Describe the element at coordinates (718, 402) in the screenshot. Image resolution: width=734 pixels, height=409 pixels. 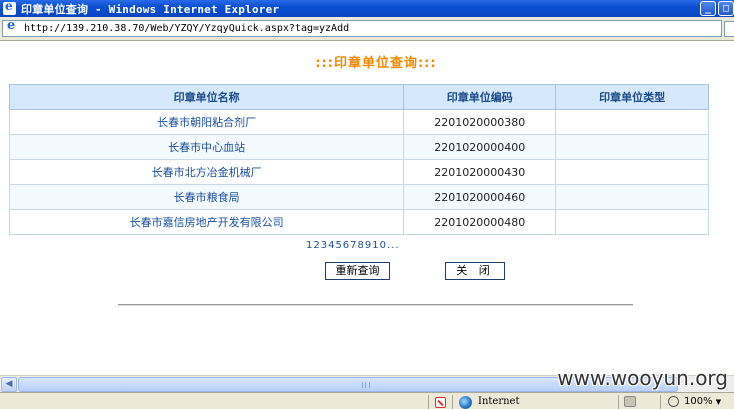
I see `chevron-down-icon: ▼` at that location.